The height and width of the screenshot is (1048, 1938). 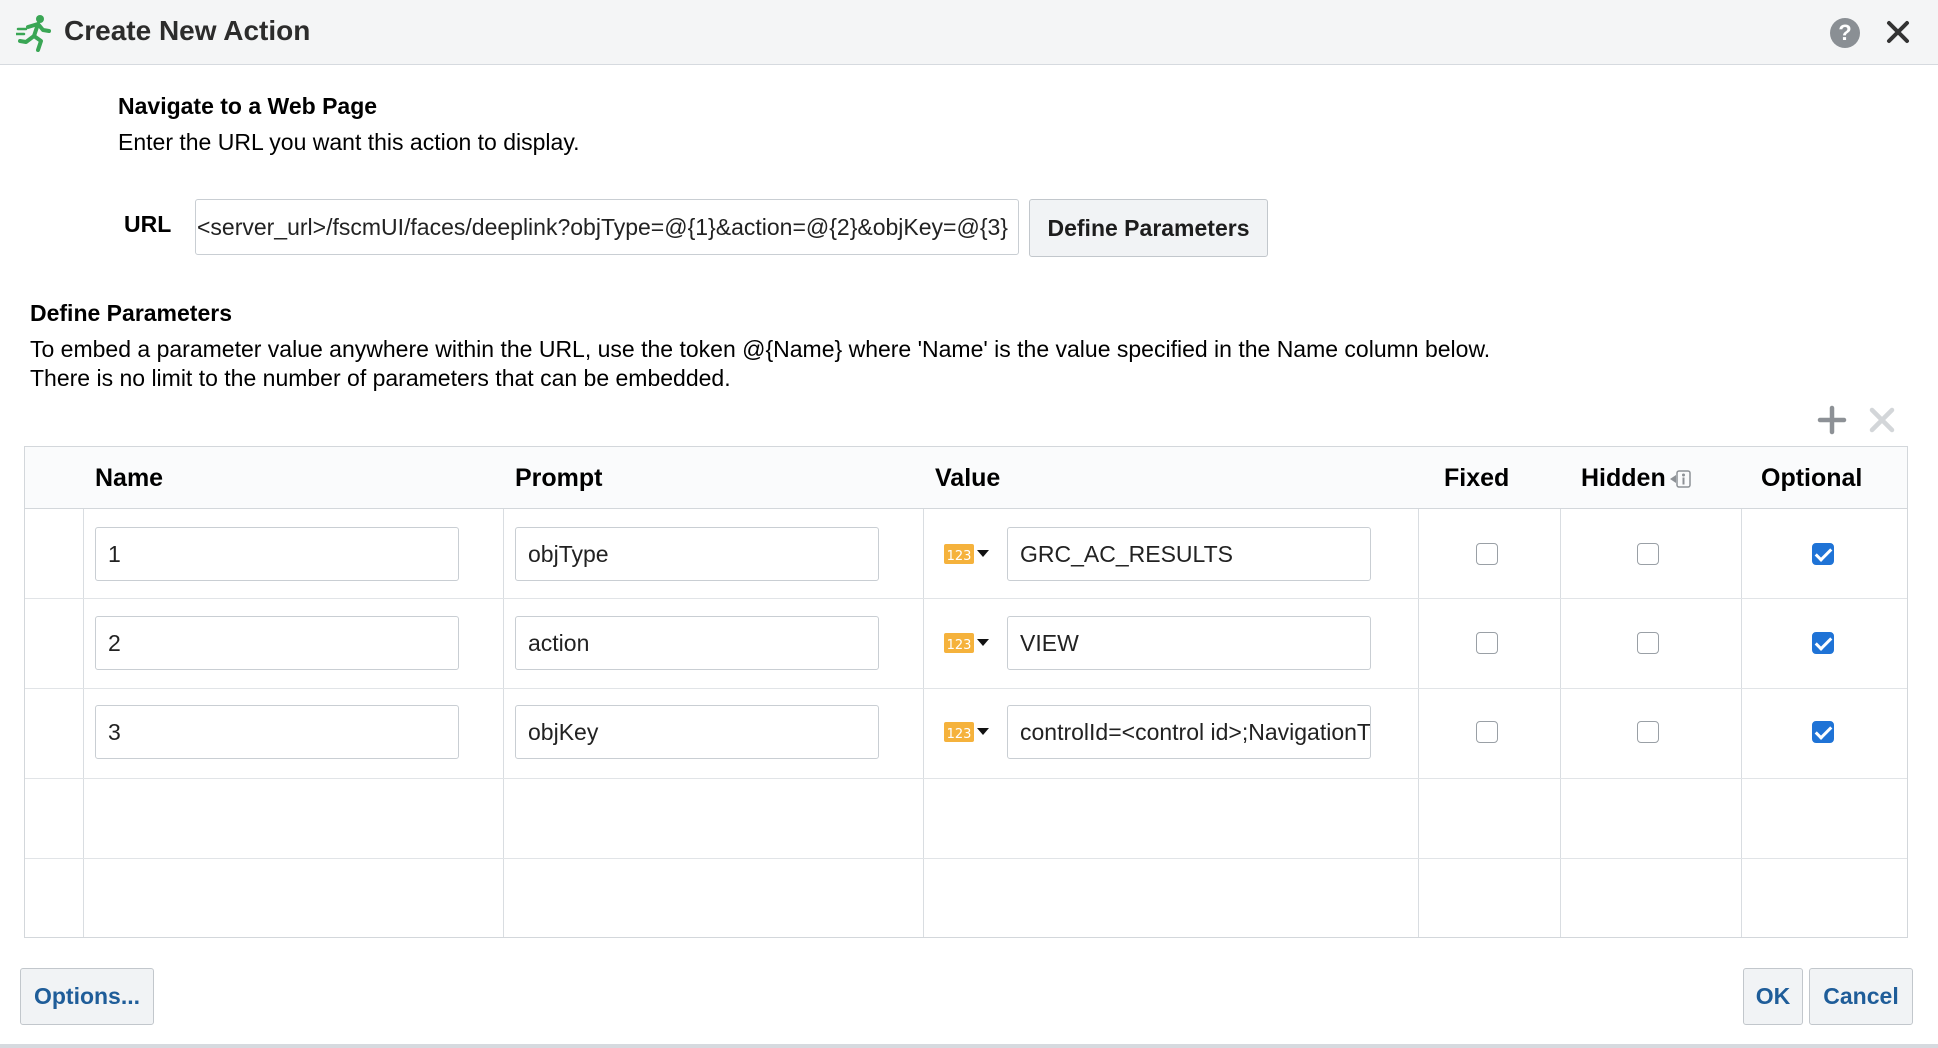 I want to click on url-label: URL, so click(x=148, y=224).